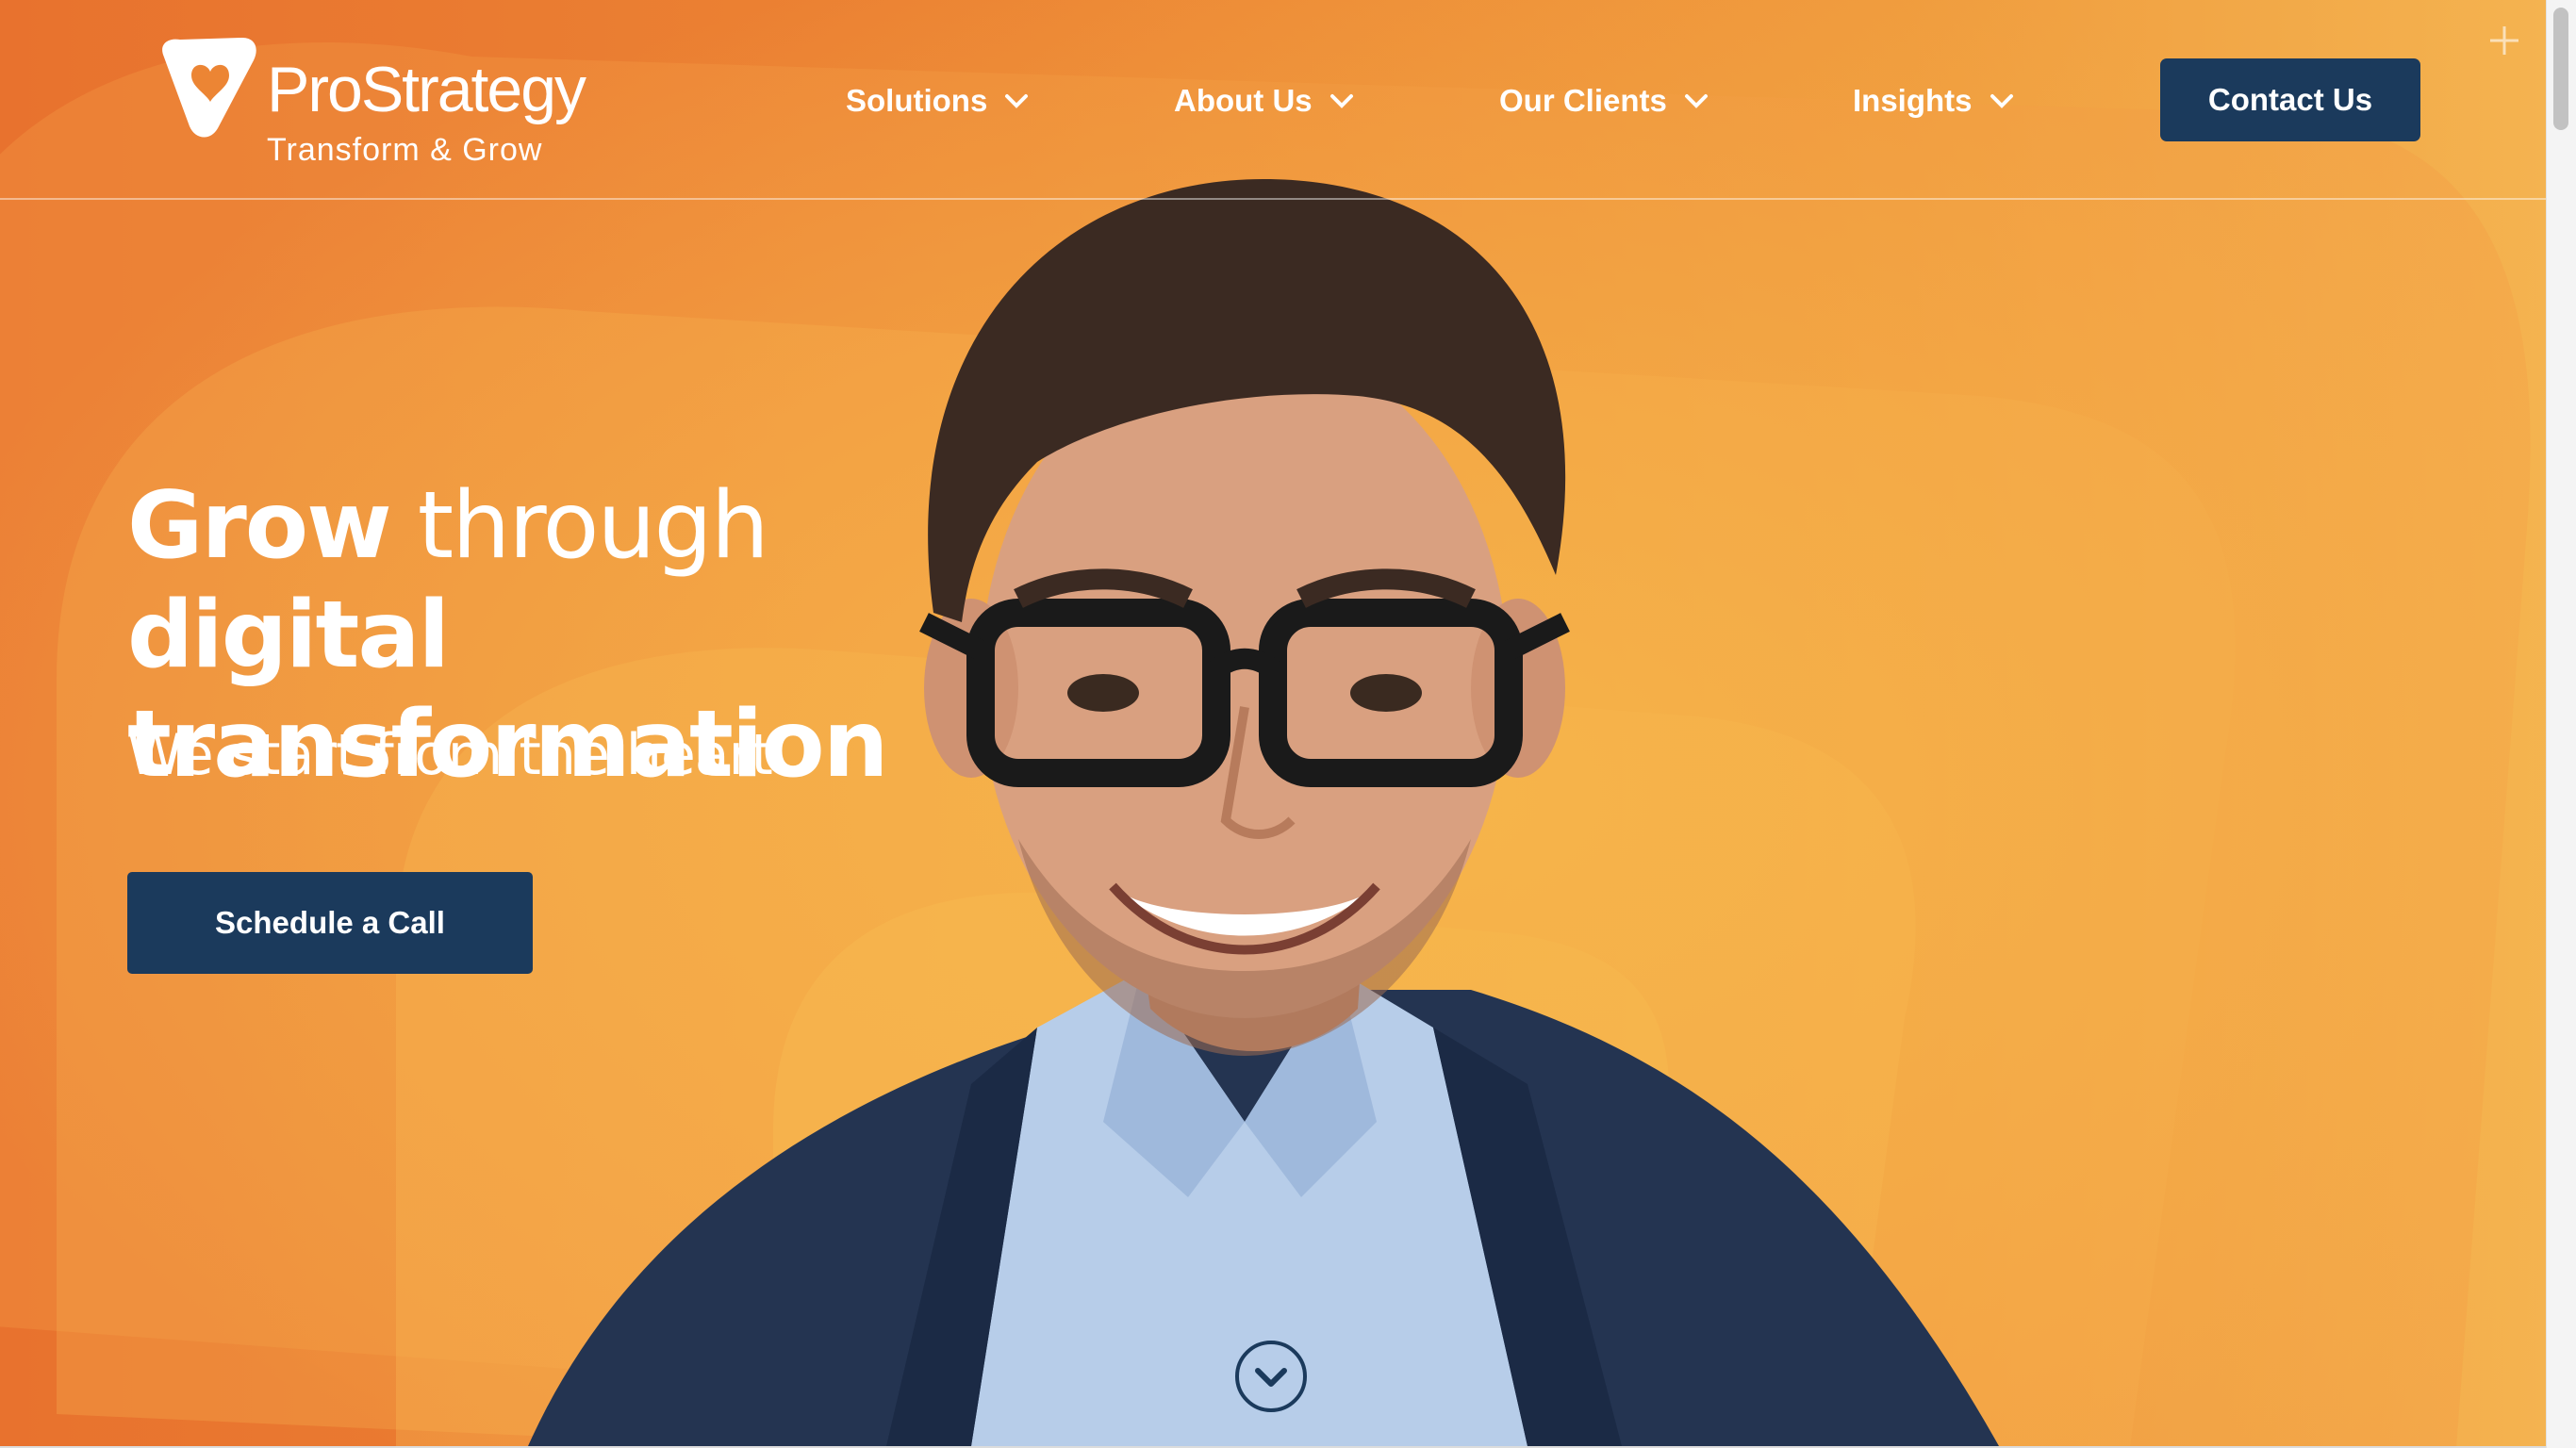  What do you see at coordinates (2504, 41) in the screenshot?
I see `plus-icon` at bounding box center [2504, 41].